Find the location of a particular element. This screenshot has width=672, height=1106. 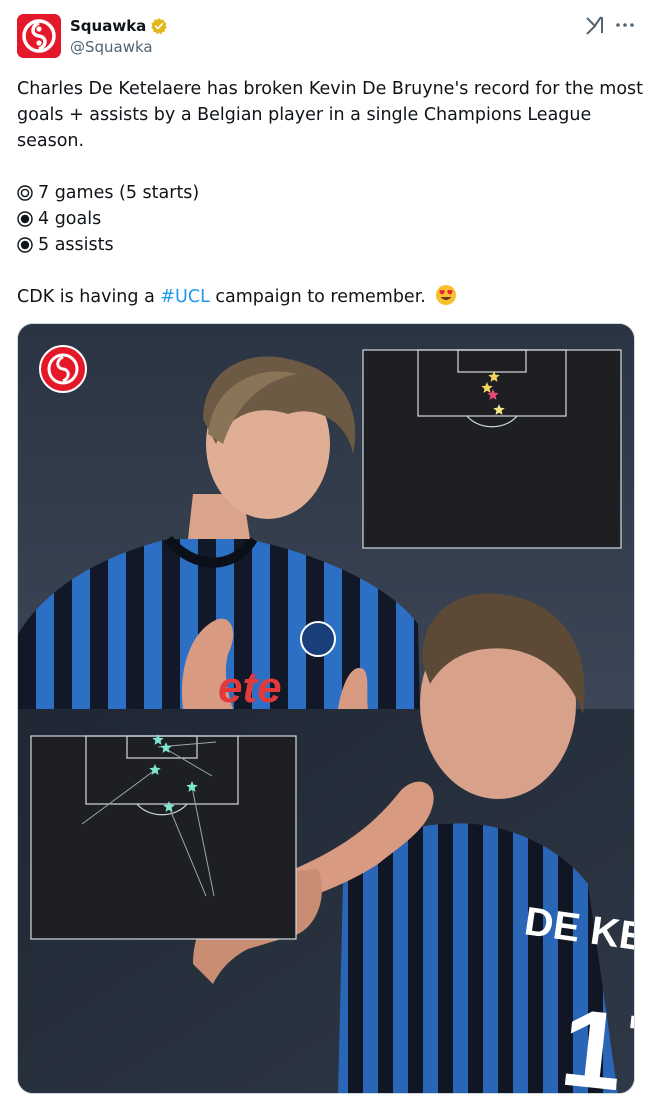

stat-assists-text: 5 assists is located at coordinates (76, 245).